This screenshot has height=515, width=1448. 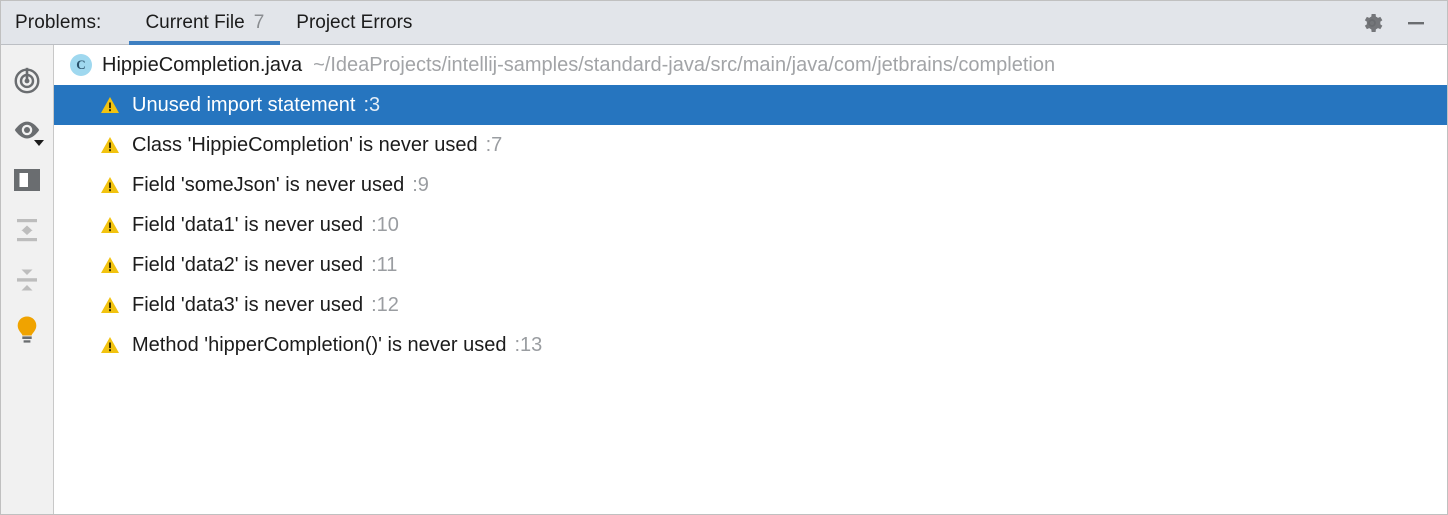 I want to click on problem-message: Field 'data1' is never used, so click(x=248, y=224).